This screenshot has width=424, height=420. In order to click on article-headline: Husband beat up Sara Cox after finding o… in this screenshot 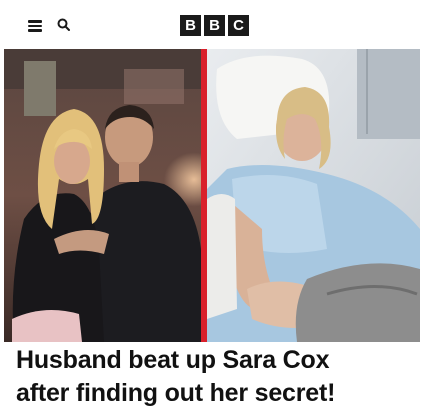, I will do `click(216, 377)`.